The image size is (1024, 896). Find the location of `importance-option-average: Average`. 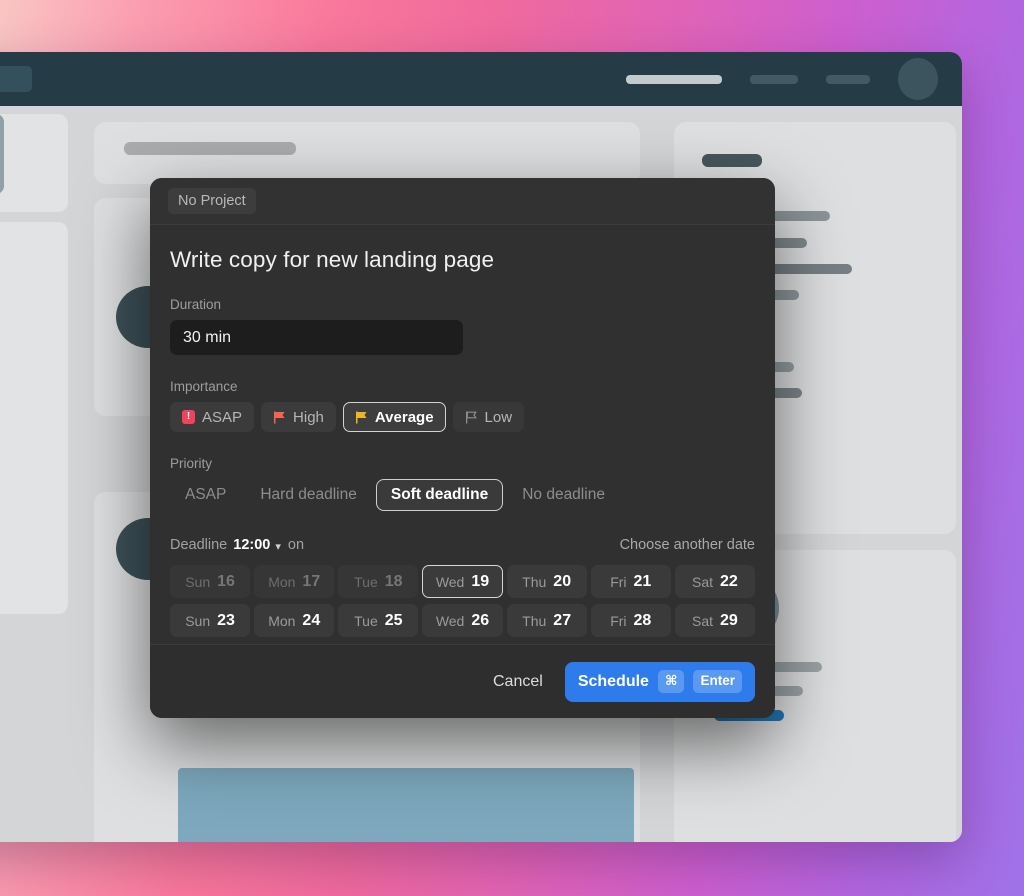

importance-option-average: Average is located at coordinates (394, 417).